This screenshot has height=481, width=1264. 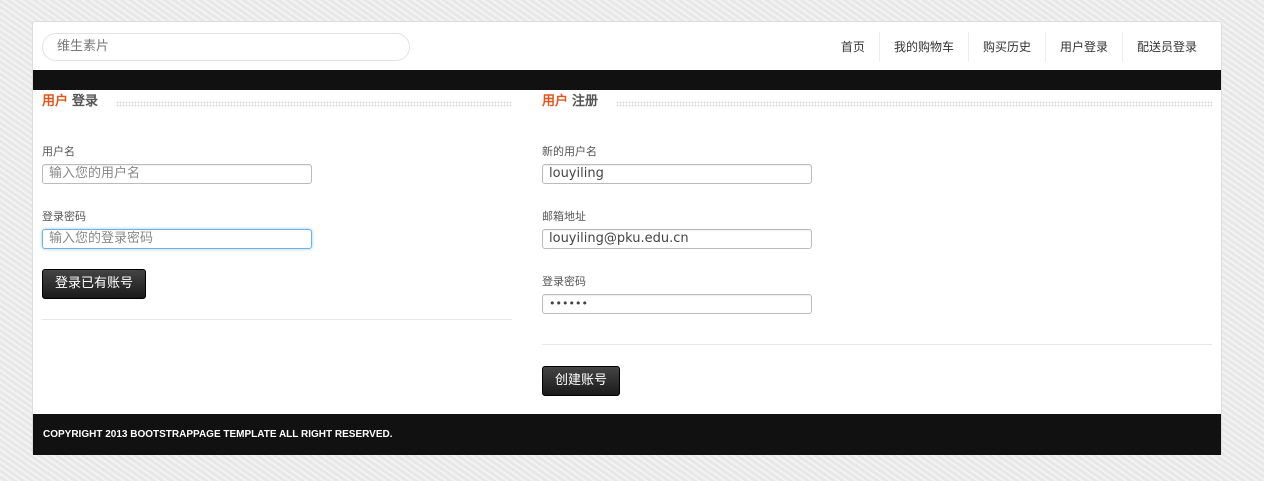 What do you see at coordinates (177, 174) in the screenshot?
I see `login-username-field: 输入您的用户名` at bounding box center [177, 174].